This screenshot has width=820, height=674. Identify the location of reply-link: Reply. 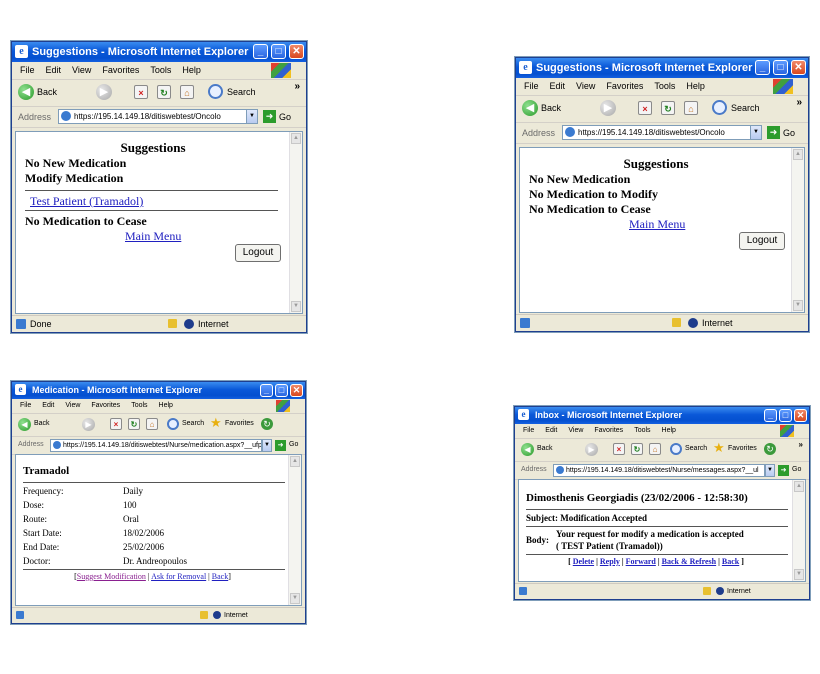
(610, 561).